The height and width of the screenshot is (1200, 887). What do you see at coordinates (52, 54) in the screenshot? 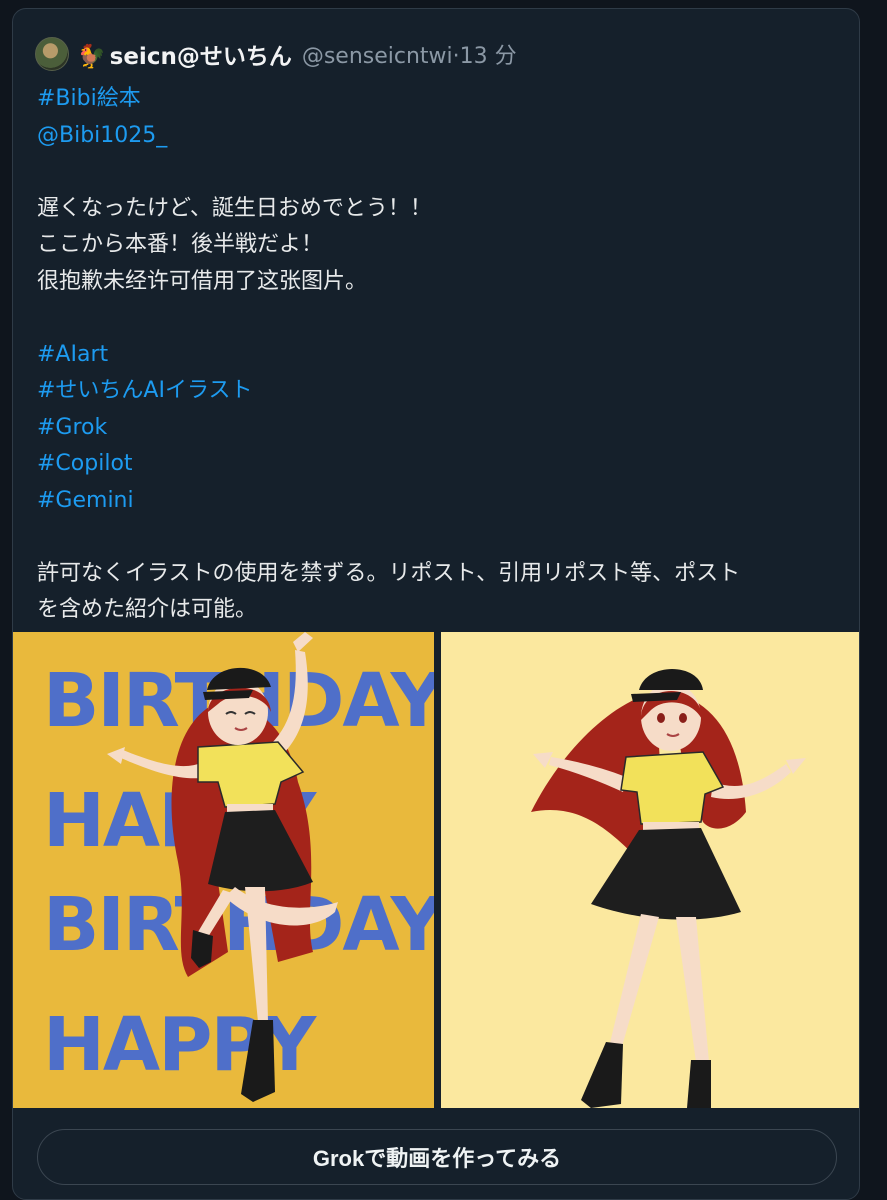
I see `avatar` at bounding box center [52, 54].